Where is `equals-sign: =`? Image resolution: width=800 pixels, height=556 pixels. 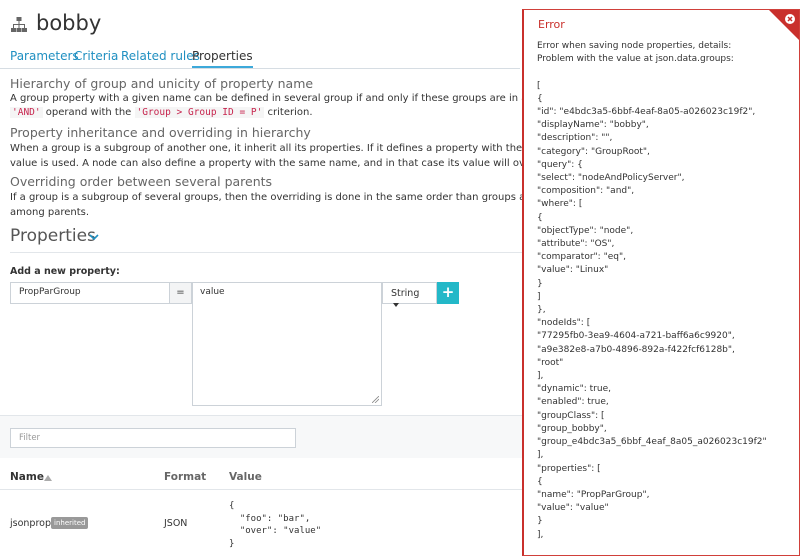 equals-sign: = is located at coordinates (180, 293).